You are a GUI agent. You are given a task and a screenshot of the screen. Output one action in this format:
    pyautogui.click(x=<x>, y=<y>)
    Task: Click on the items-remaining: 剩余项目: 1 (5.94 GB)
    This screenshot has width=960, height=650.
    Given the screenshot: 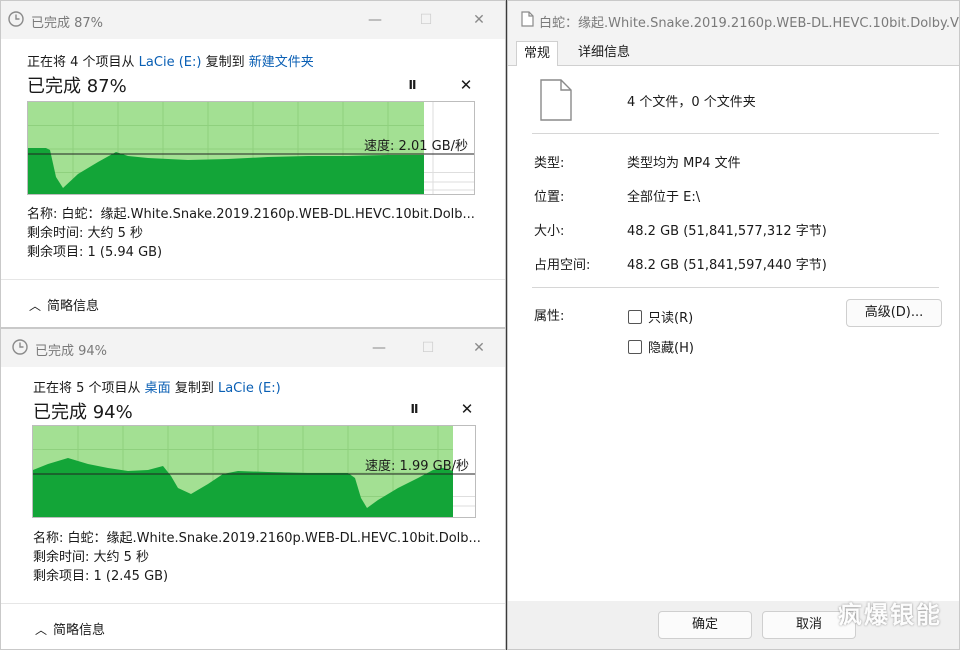 What is the action you would take?
    pyautogui.click(x=95, y=252)
    